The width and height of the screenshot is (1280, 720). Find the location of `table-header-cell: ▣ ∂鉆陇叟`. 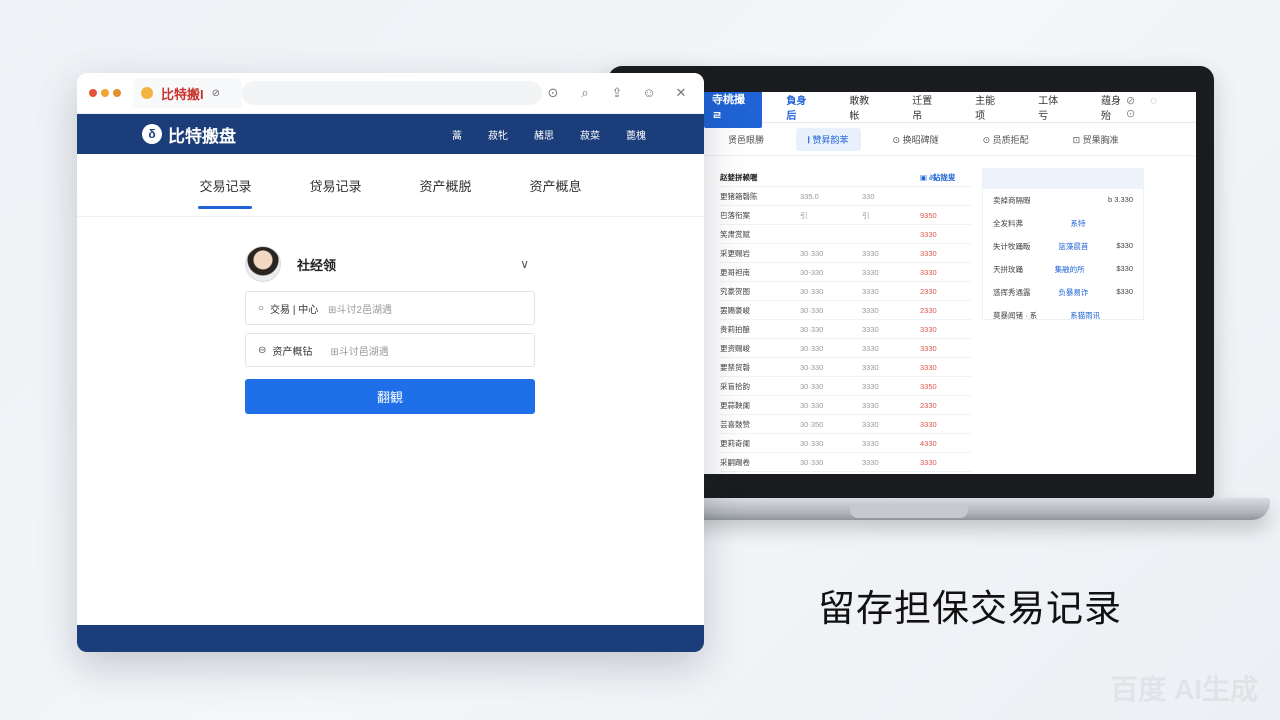

table-header-cell: ▣ ∂鉆陇叟 is located at coordinates (938, 177).